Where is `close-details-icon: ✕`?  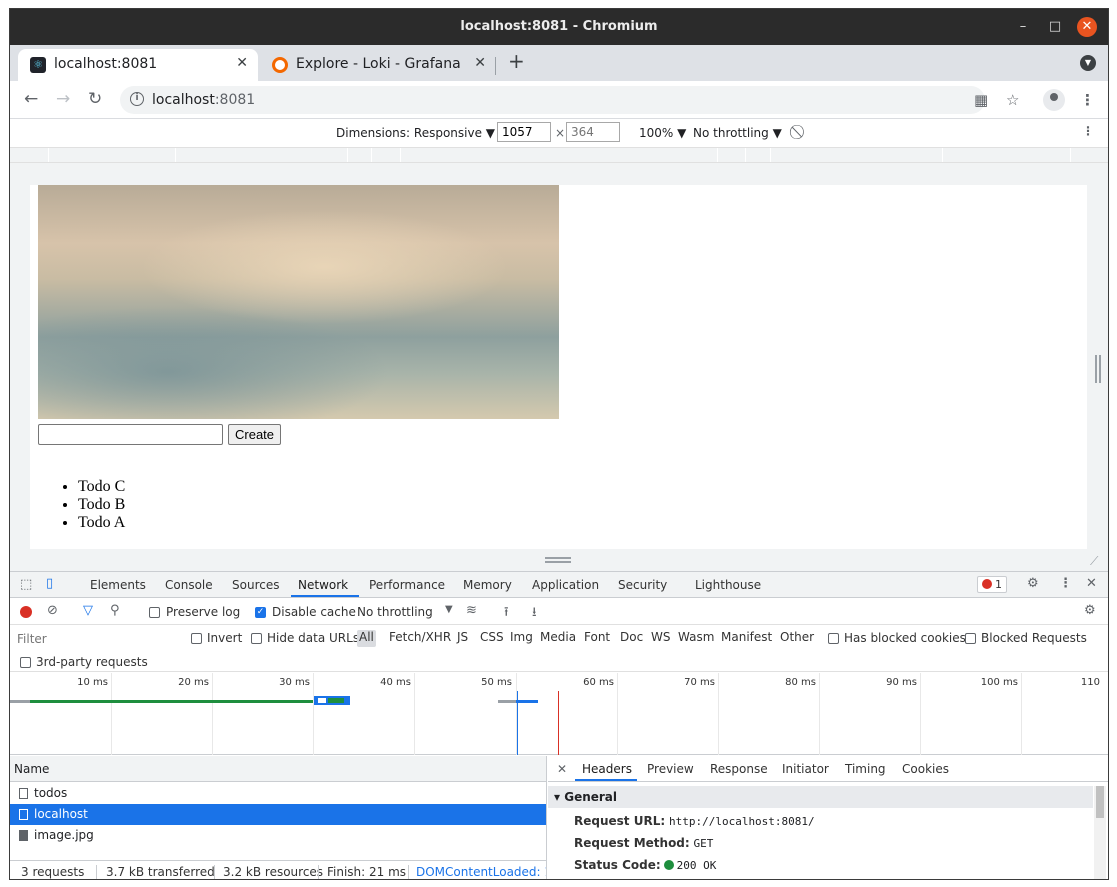 close-details-icon: ✕ is located at coordinates (562, 769).